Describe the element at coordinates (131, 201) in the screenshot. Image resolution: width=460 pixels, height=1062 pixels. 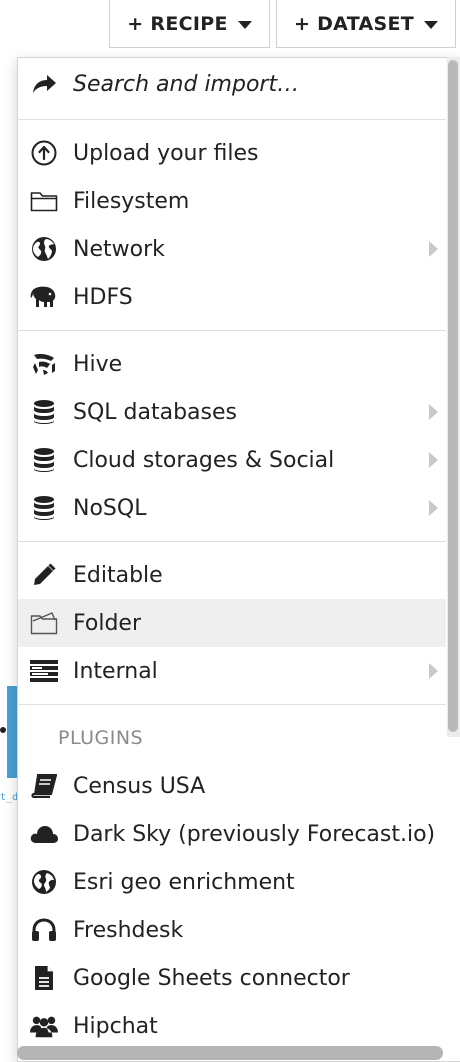
I see `menu-item-label: Filesystem` at that location.